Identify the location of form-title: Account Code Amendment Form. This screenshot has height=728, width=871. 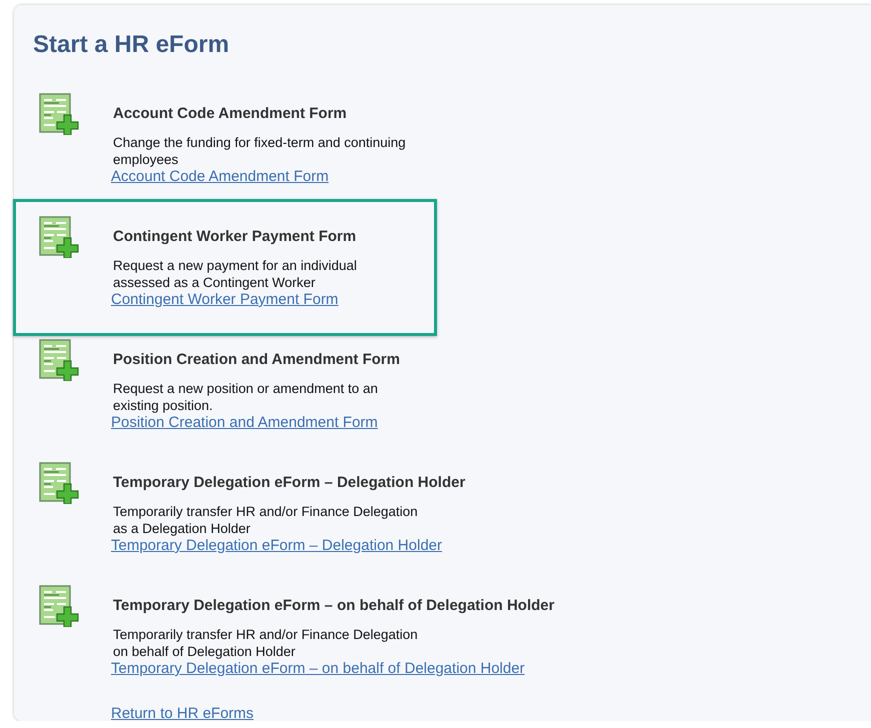
(230, 114).